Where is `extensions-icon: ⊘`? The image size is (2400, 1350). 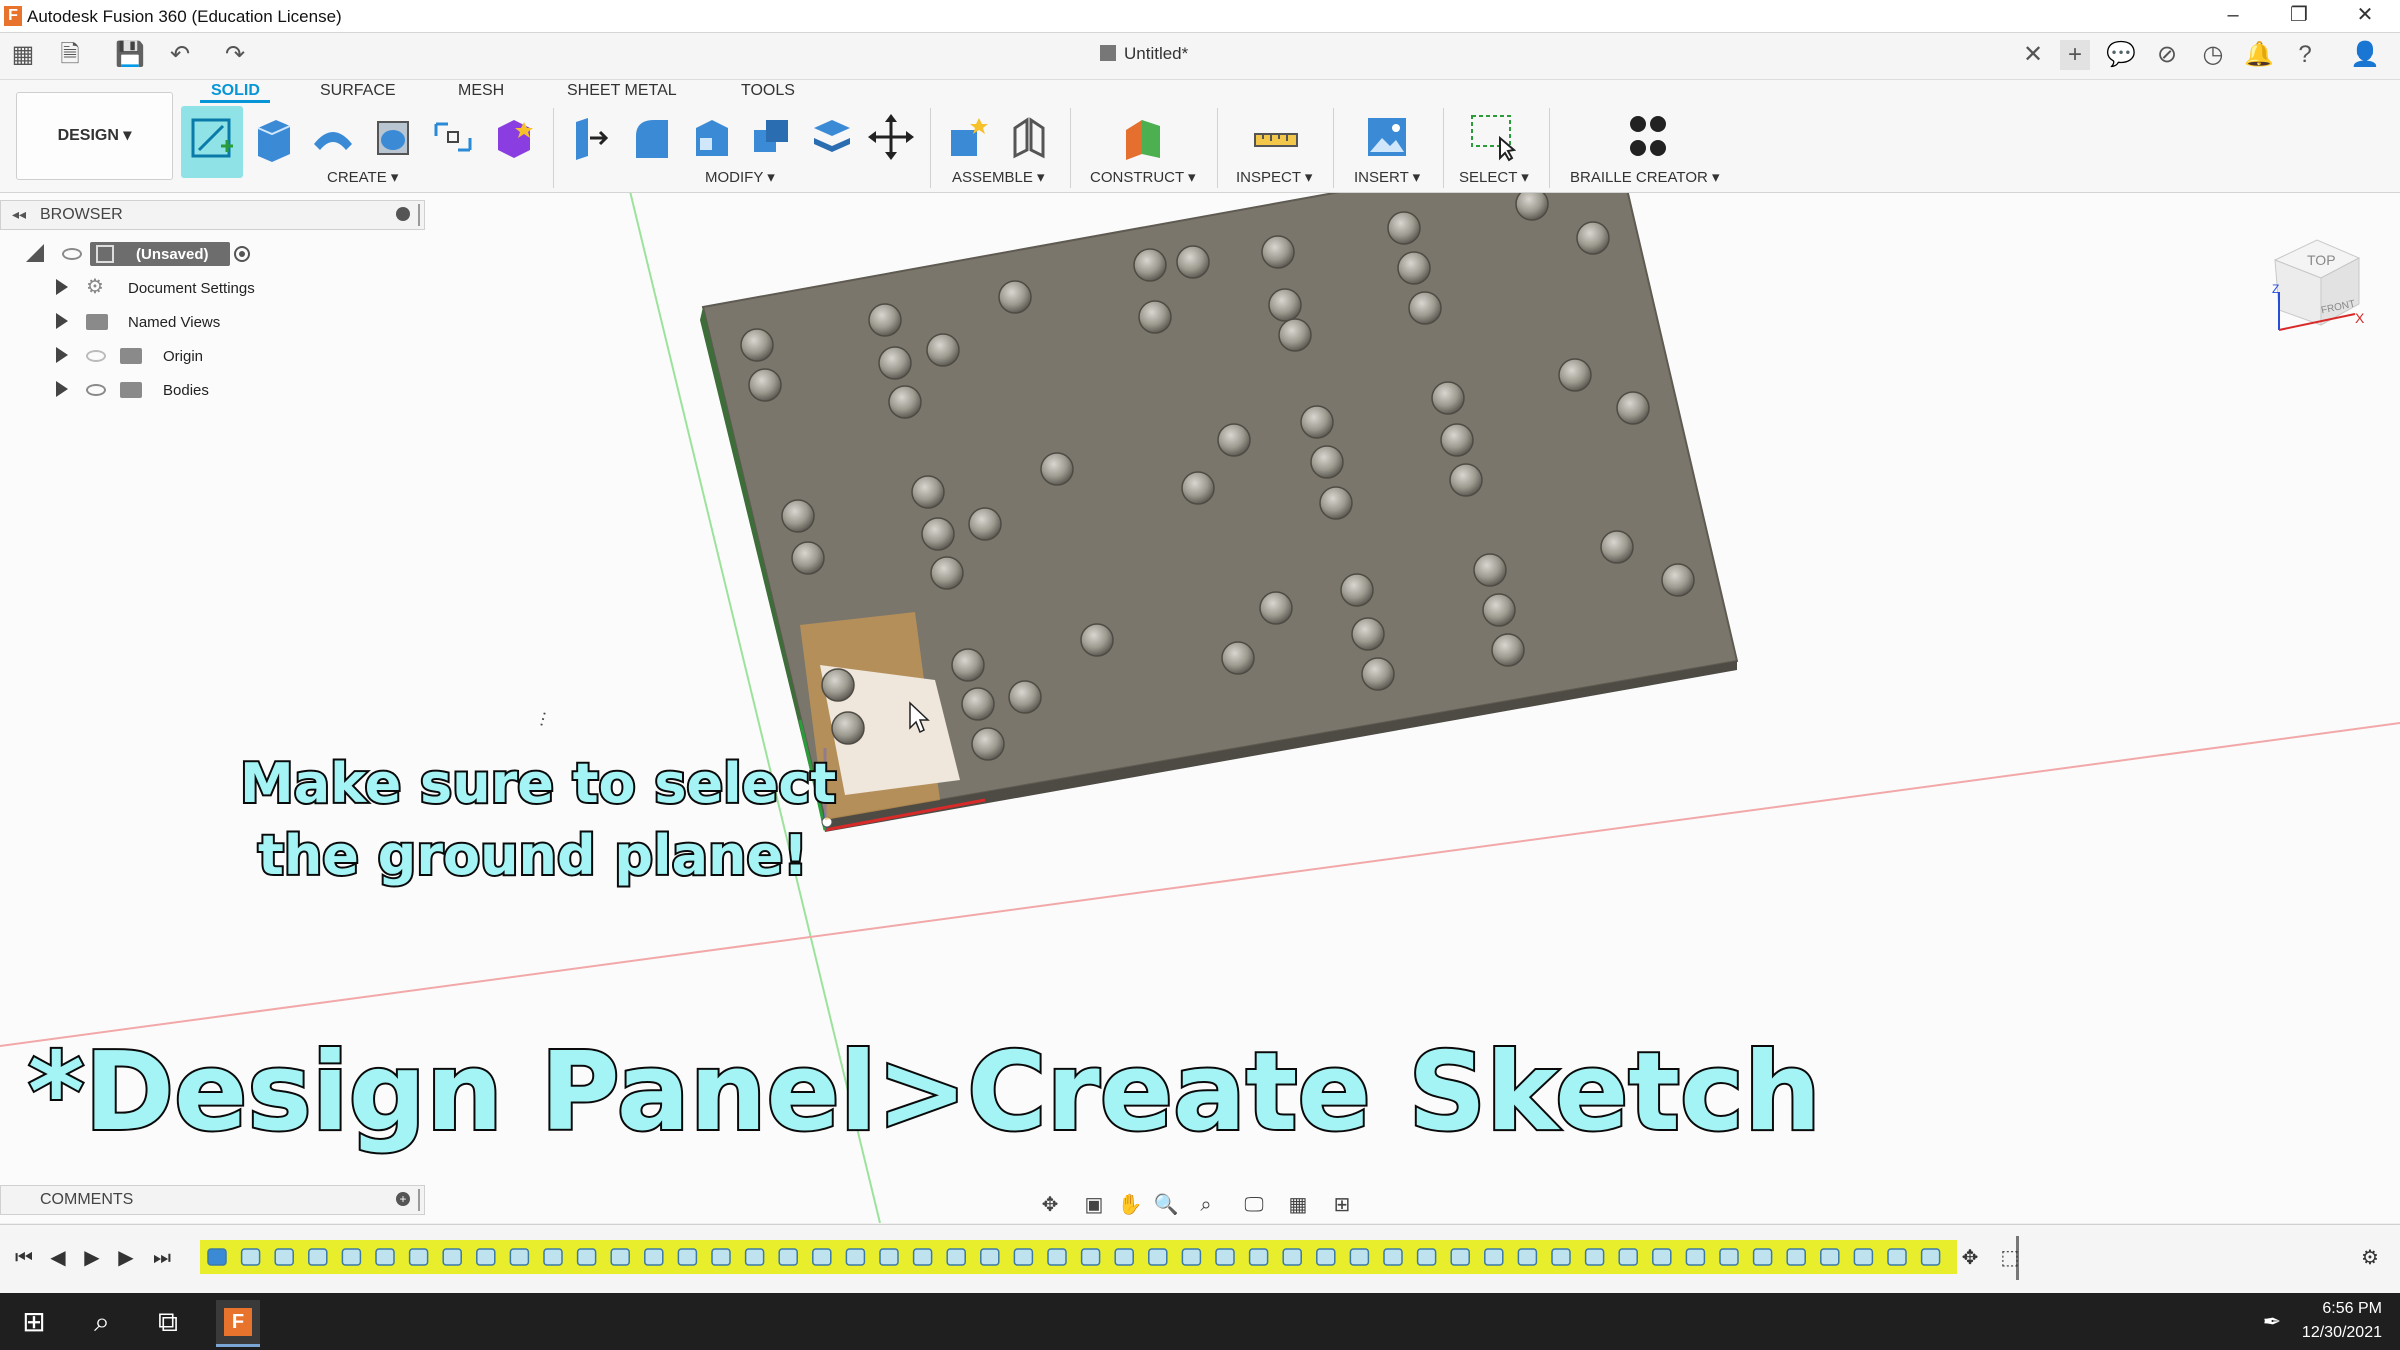
extensions-icon: ⊘ is located at coordinates (2167, 55).